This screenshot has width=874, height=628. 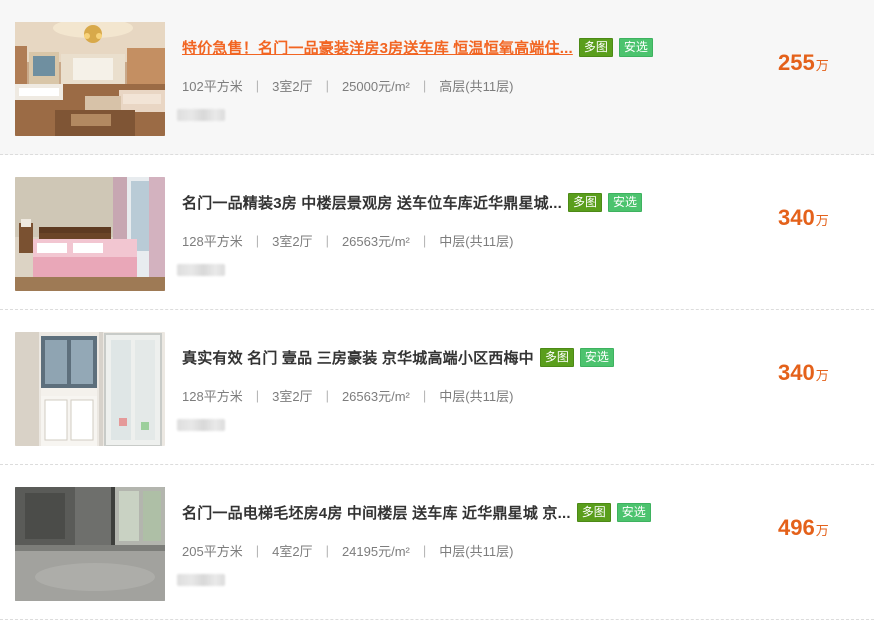 I want to click on price-value: 255, so click(x=796, y=62).